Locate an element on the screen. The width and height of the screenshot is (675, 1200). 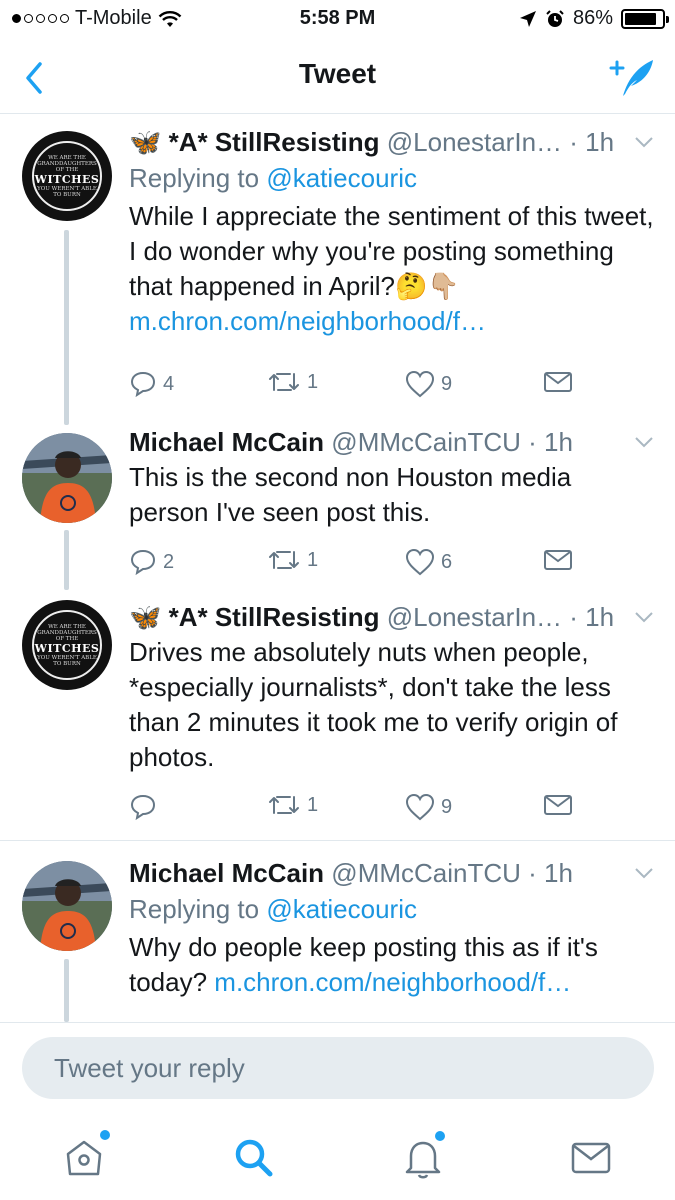
notifications-icon is located at coordinates (423, 1160).